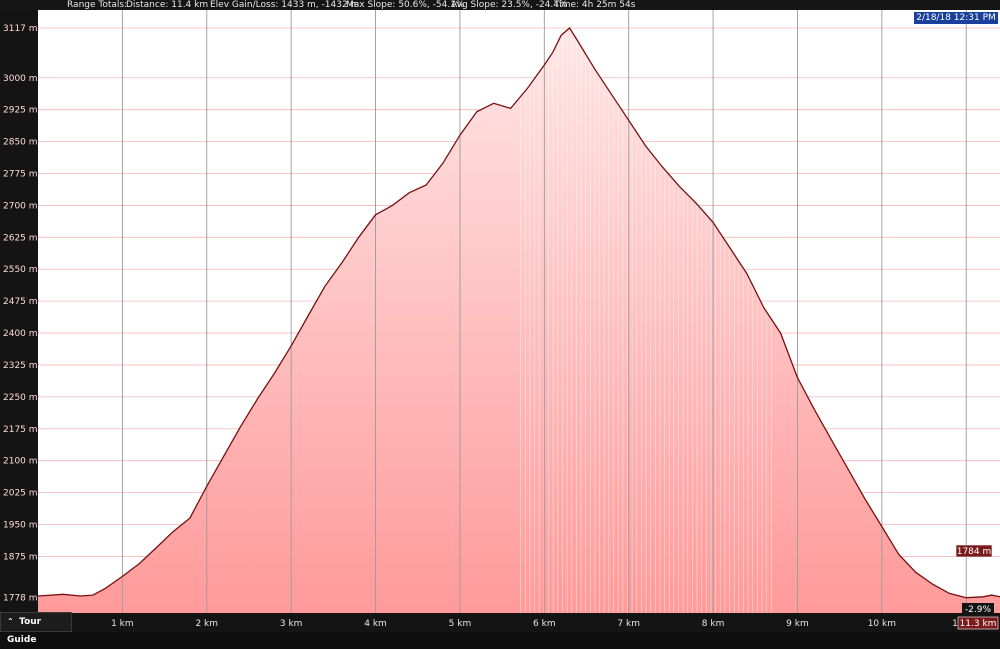 Image resolution: width=1000 pixels, height=649 pixels. I want to click on distance-readout: 11.3 km, so click(978, 623).